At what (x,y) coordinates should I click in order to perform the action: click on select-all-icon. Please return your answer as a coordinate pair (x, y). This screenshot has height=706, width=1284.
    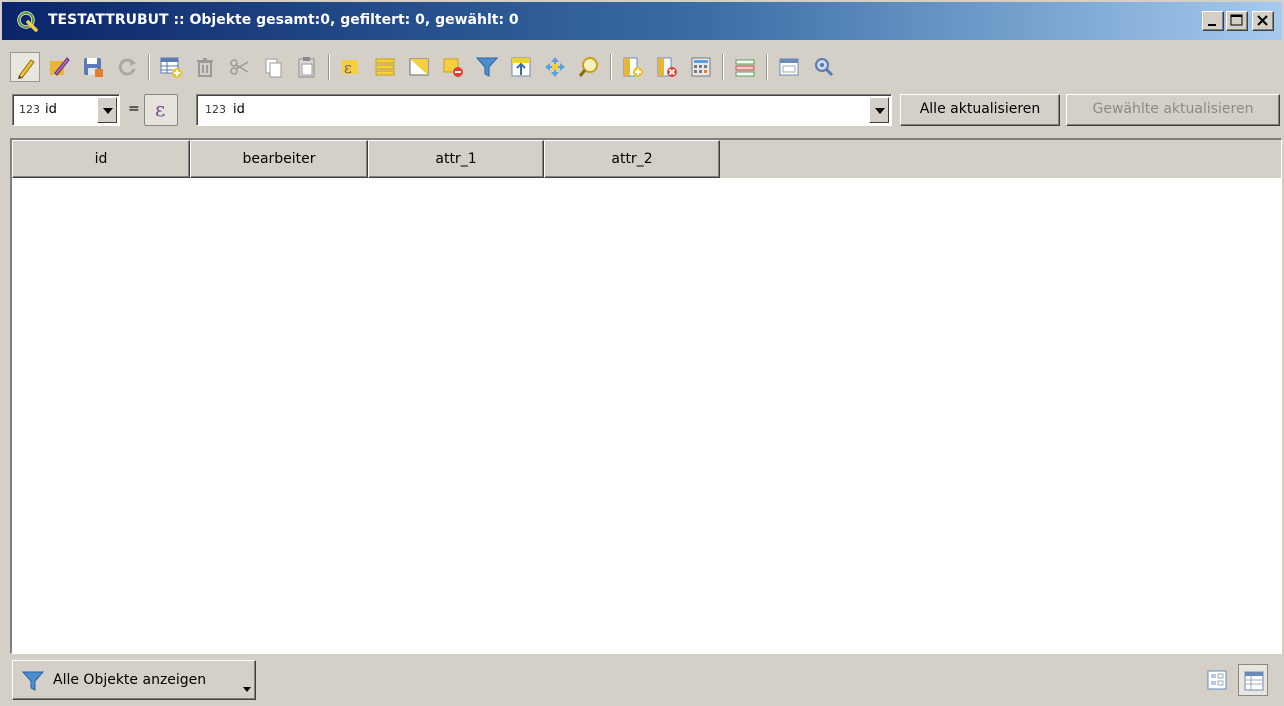
    Looking at the image, I should click on (385, 67).